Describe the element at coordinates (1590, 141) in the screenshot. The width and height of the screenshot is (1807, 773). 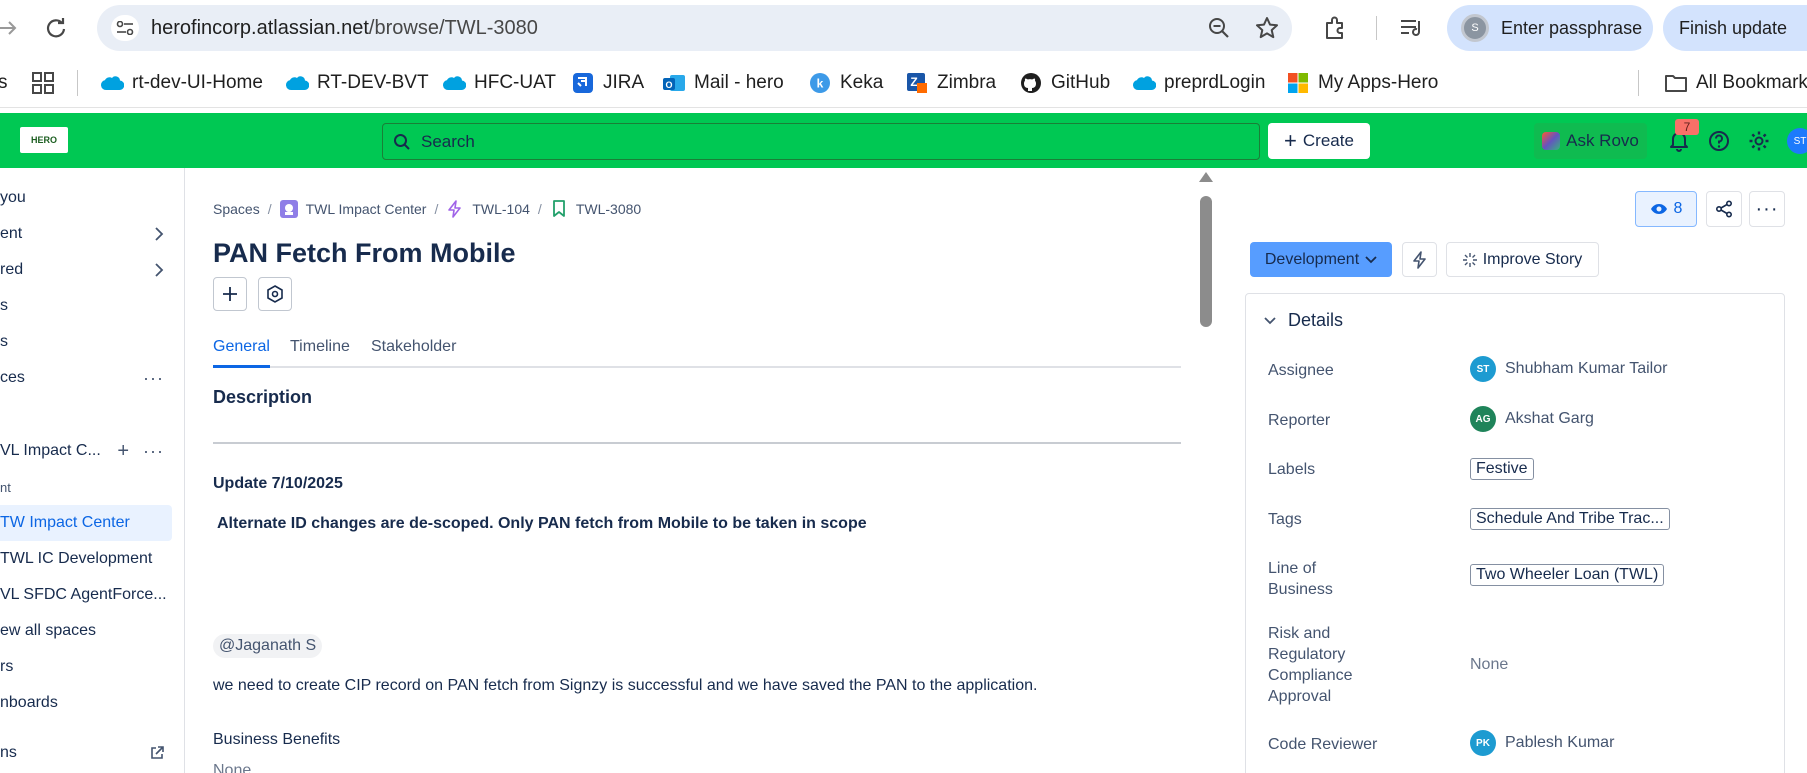
I see `ask-rovo-button: Ask Rovo` at that location.